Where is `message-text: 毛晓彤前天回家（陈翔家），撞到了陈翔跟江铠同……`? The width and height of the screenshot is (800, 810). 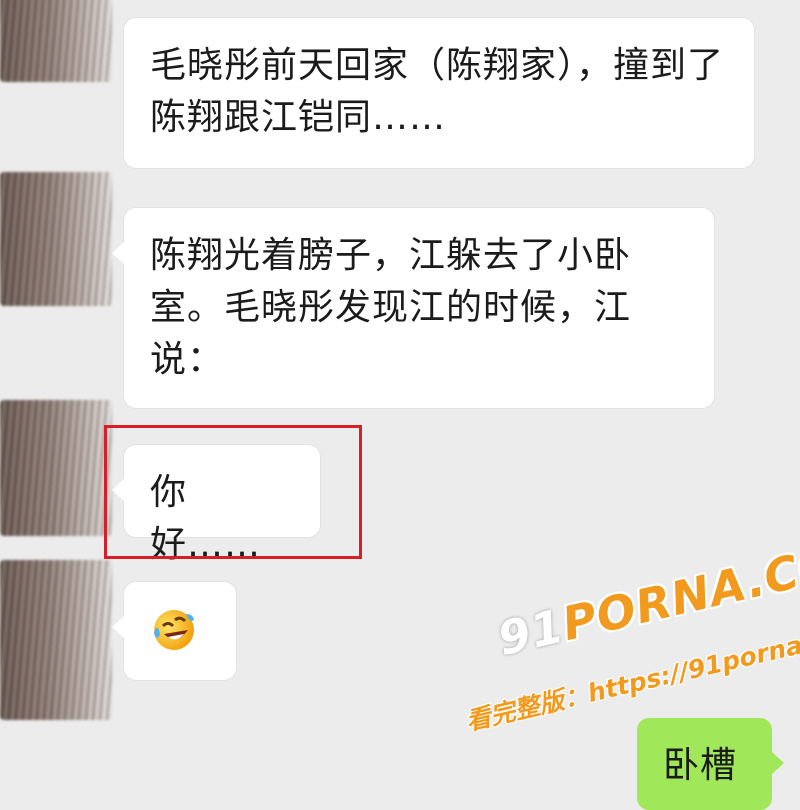 message-text: 毛晓彤前天回家（陈翔家），撞到了陈翔跟江铠同…… is located at coordinates (437, 91).